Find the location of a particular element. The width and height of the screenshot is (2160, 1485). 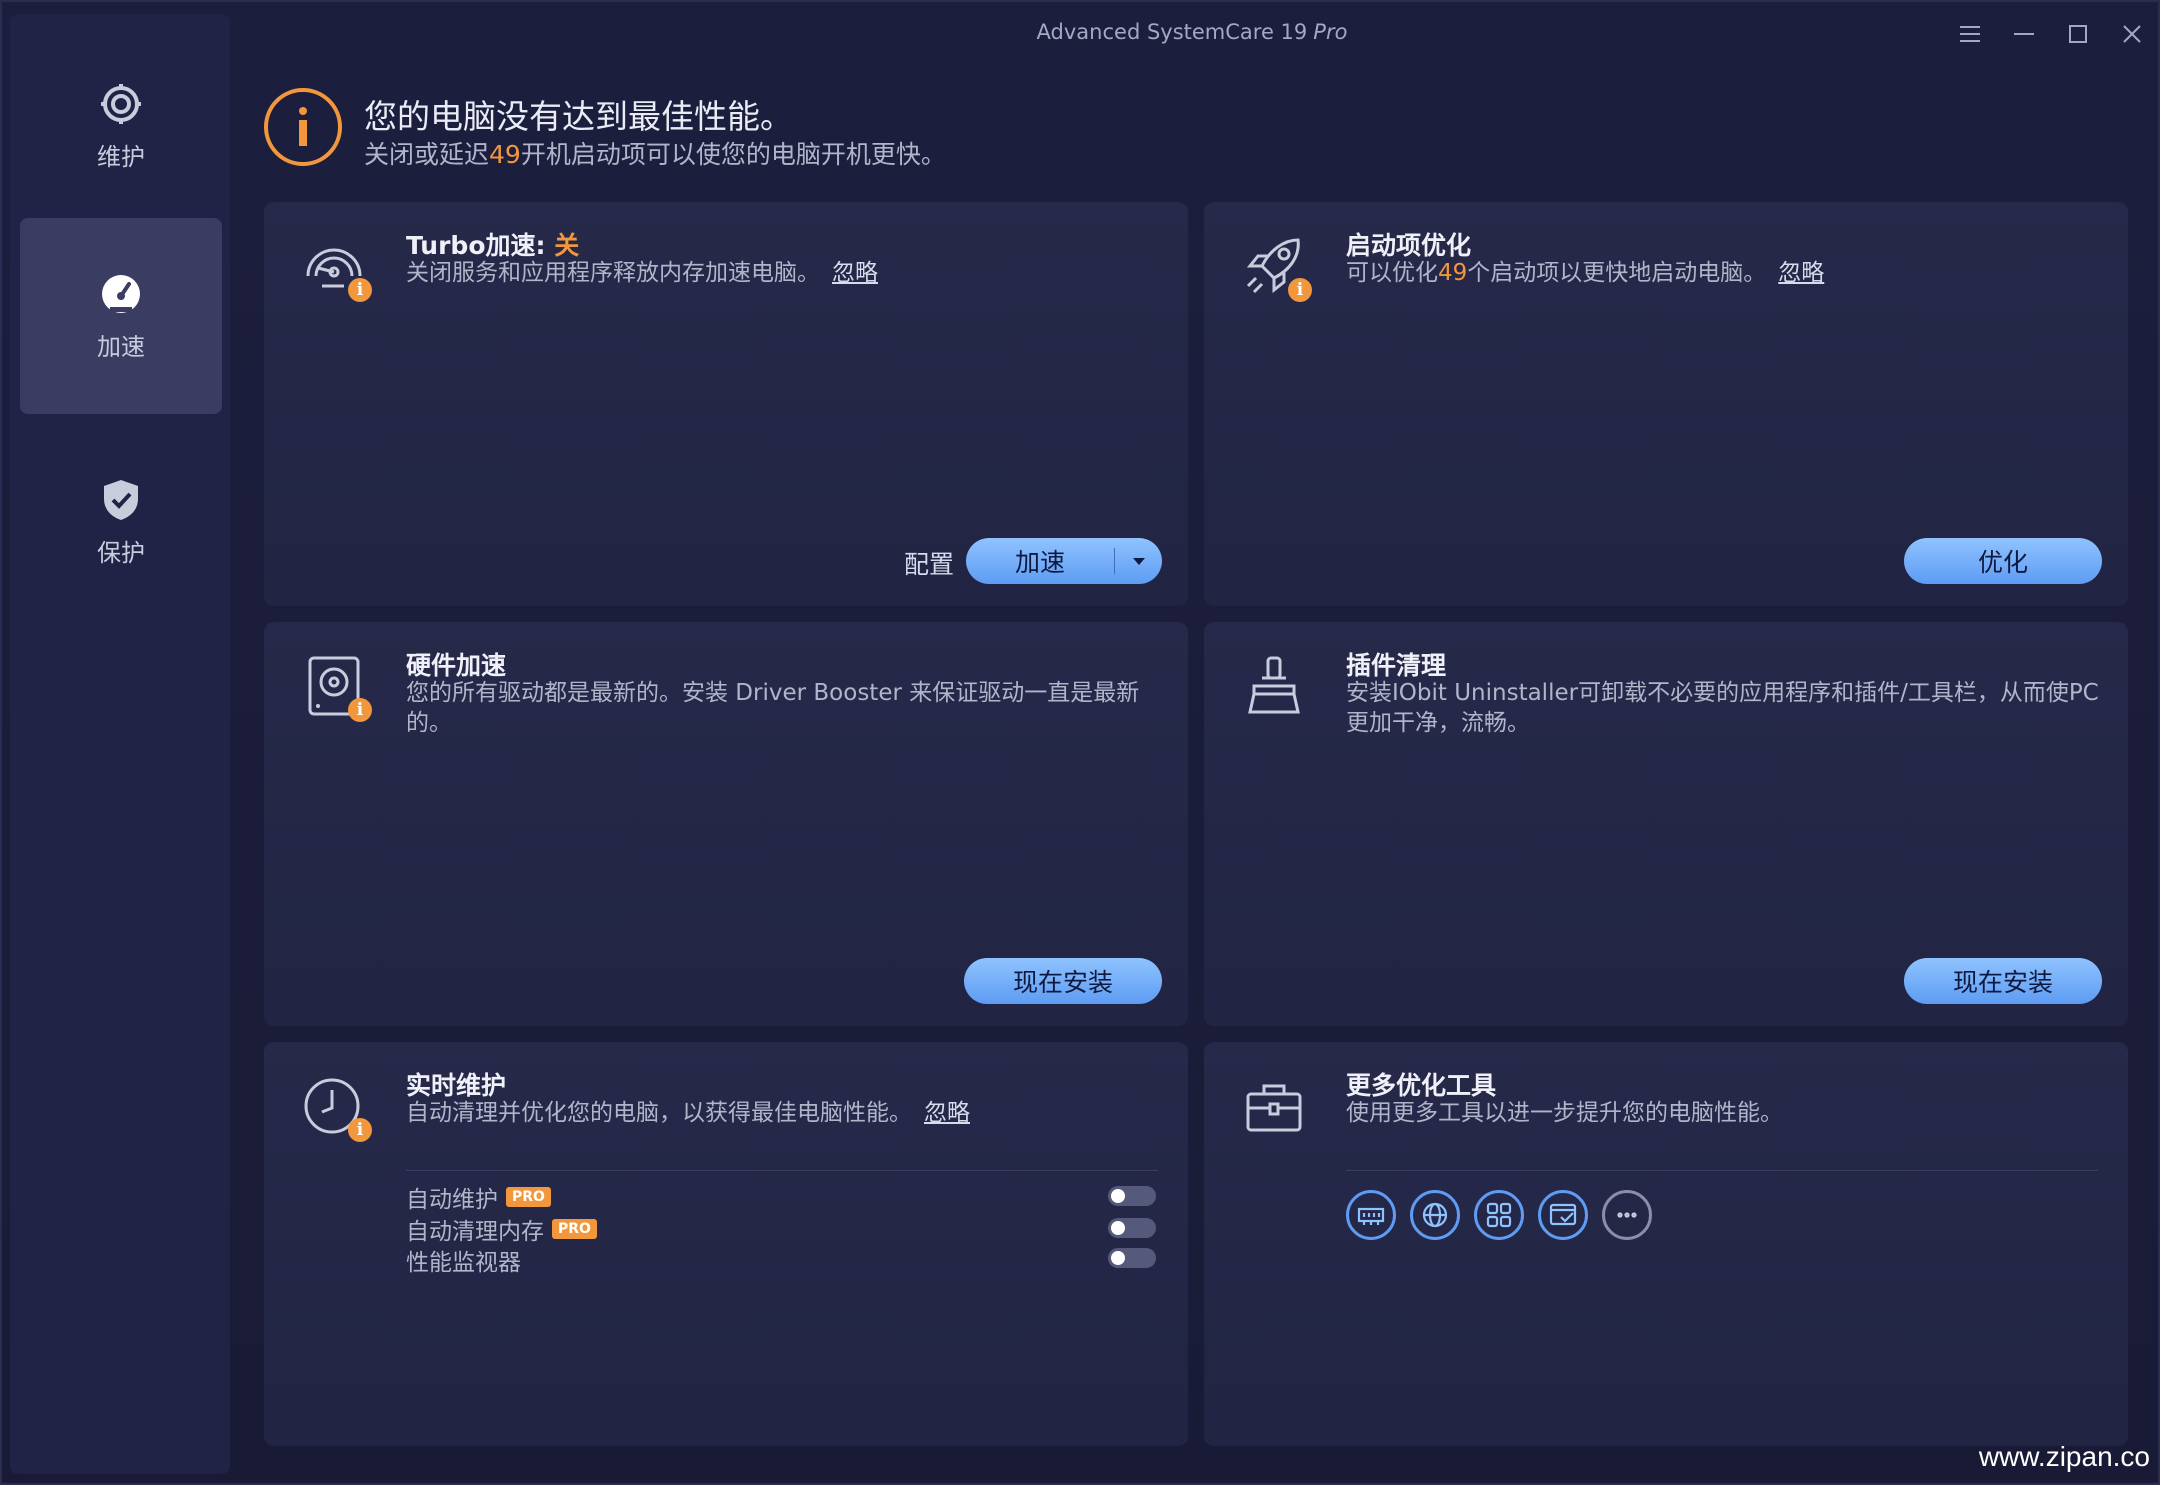

card-more-tools: 更多优化工具 使用更多工具以进一步提升您的电脑性能。 is located at coordinates (1666, 1244).